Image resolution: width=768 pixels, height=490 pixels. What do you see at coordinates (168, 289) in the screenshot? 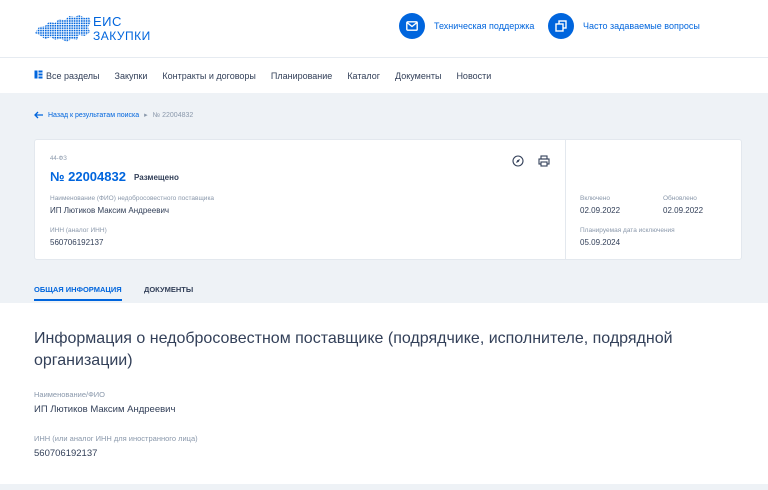
I see `tab-documents: ДОКУМЕНТЫ` at bounding box center [168, 289].